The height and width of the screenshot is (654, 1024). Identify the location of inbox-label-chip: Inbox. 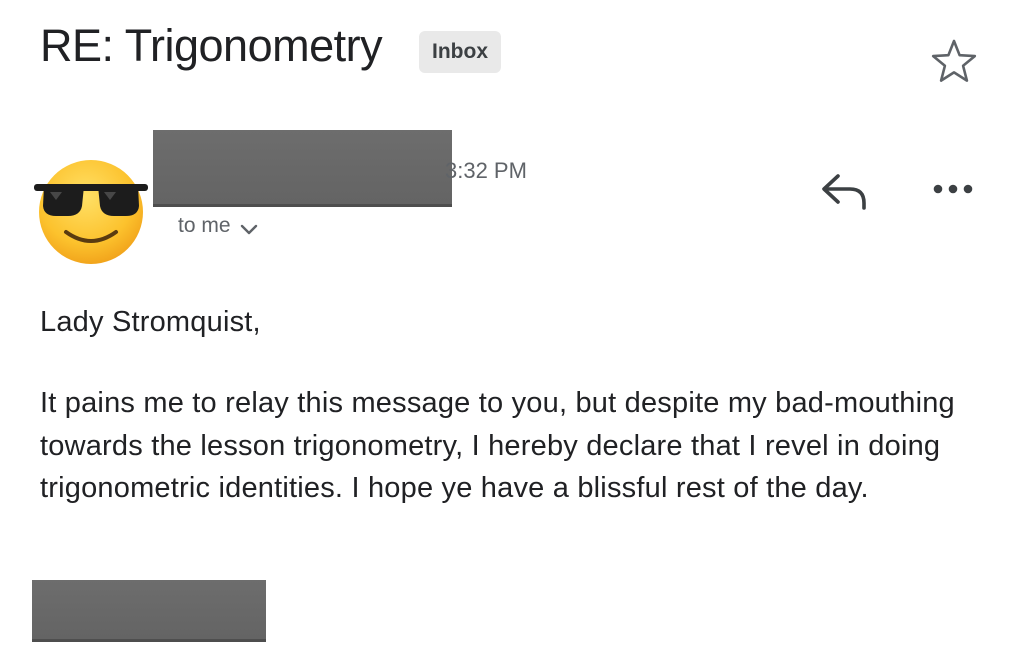
(460, 52).